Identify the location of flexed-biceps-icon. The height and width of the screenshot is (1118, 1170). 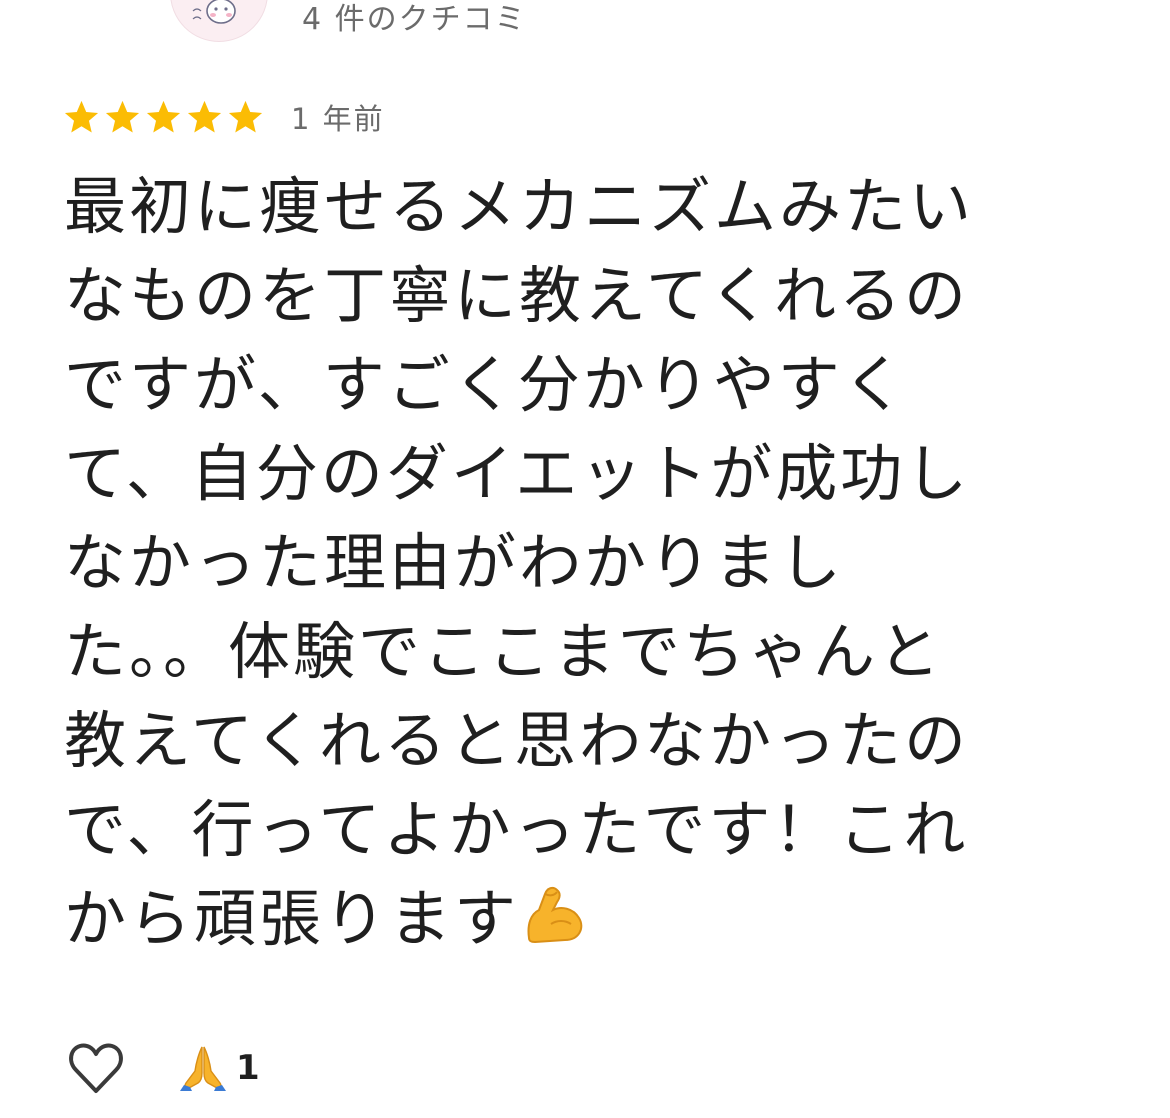
(555, 915).